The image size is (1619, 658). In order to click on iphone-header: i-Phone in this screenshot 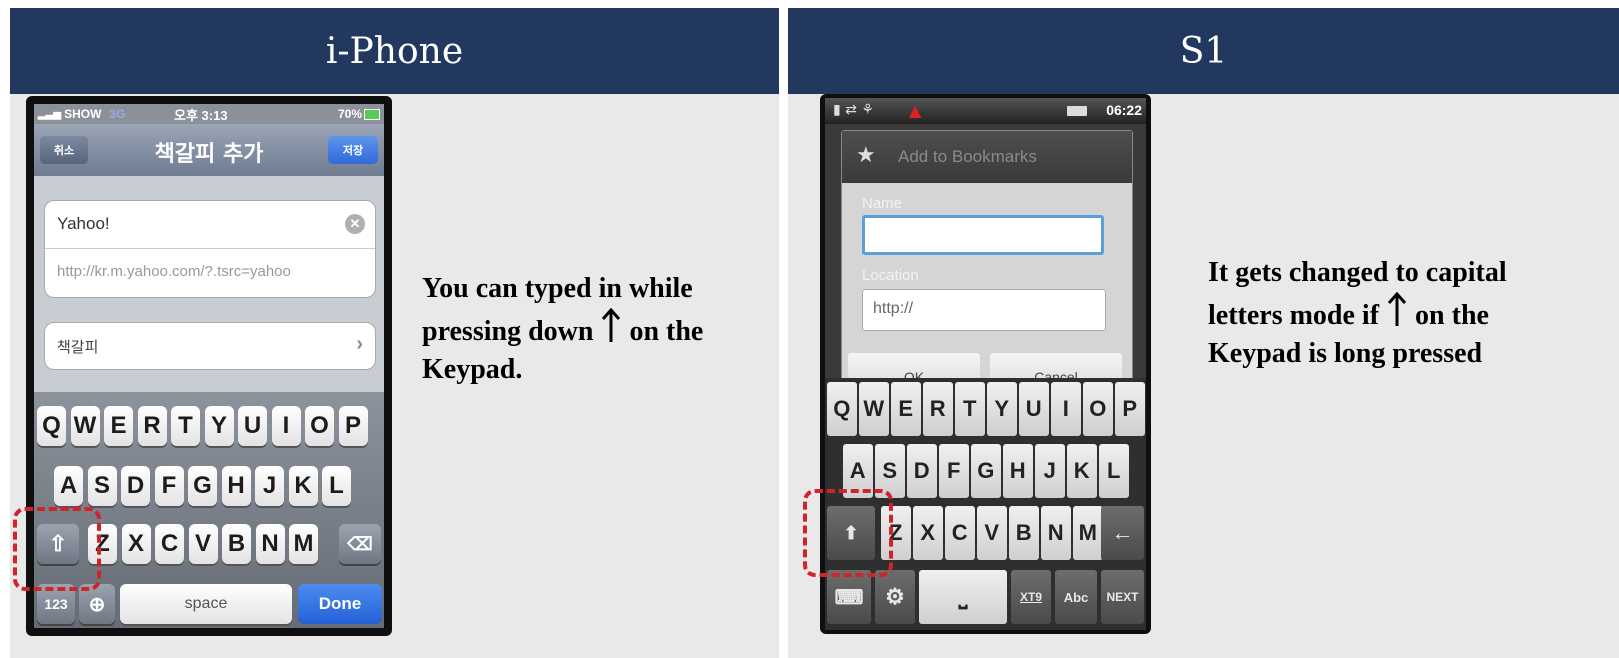, I will do `click(394, 51)`.